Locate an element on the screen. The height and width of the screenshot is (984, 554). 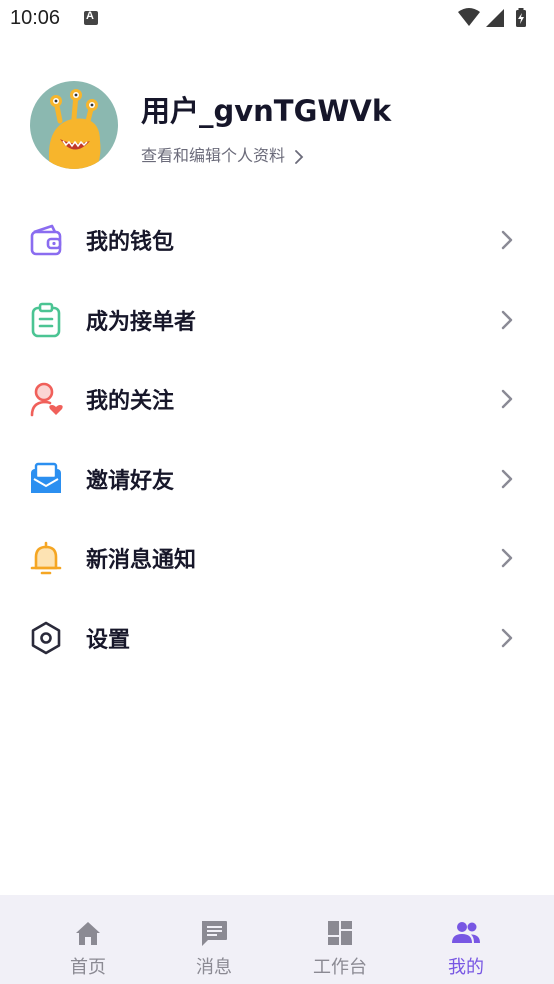
wifi-icon is located at coordinates (469, 17).